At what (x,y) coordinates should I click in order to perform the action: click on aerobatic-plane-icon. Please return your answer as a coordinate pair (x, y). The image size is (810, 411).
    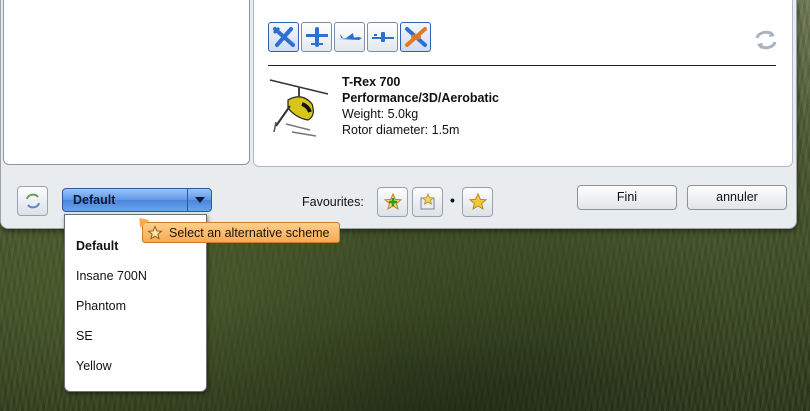
    Looking at the image, I should click on (382, 37).